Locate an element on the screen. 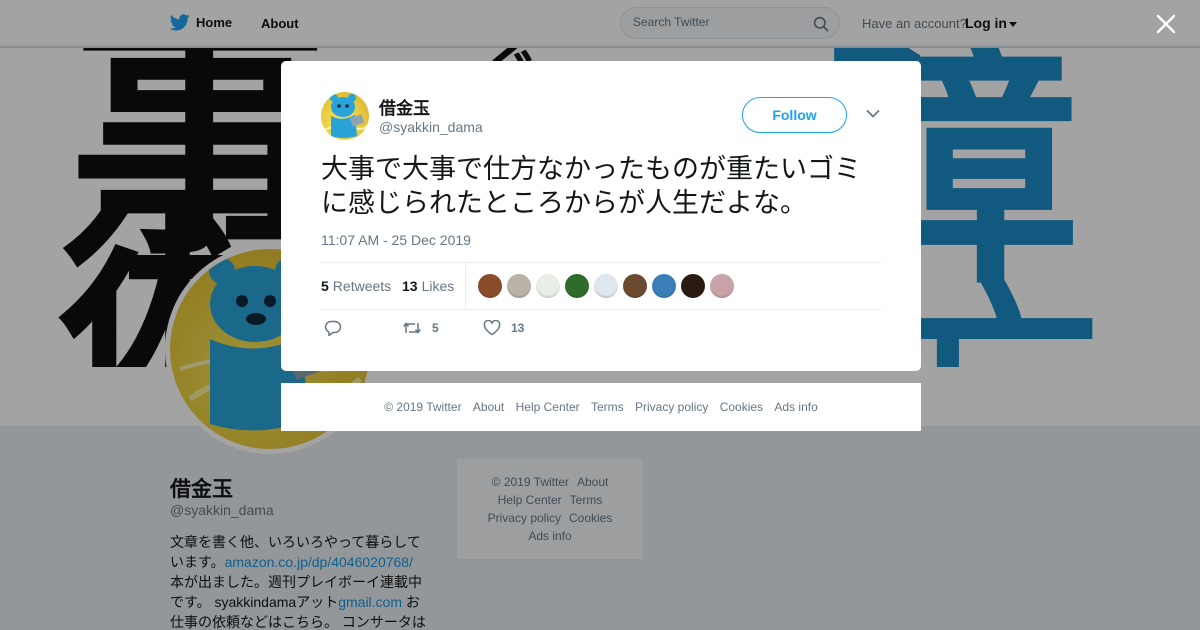 The height and width of the screenshot is (630, 1200). footer-link-privacy: Privacy policy is located at coordinates (671, 407).